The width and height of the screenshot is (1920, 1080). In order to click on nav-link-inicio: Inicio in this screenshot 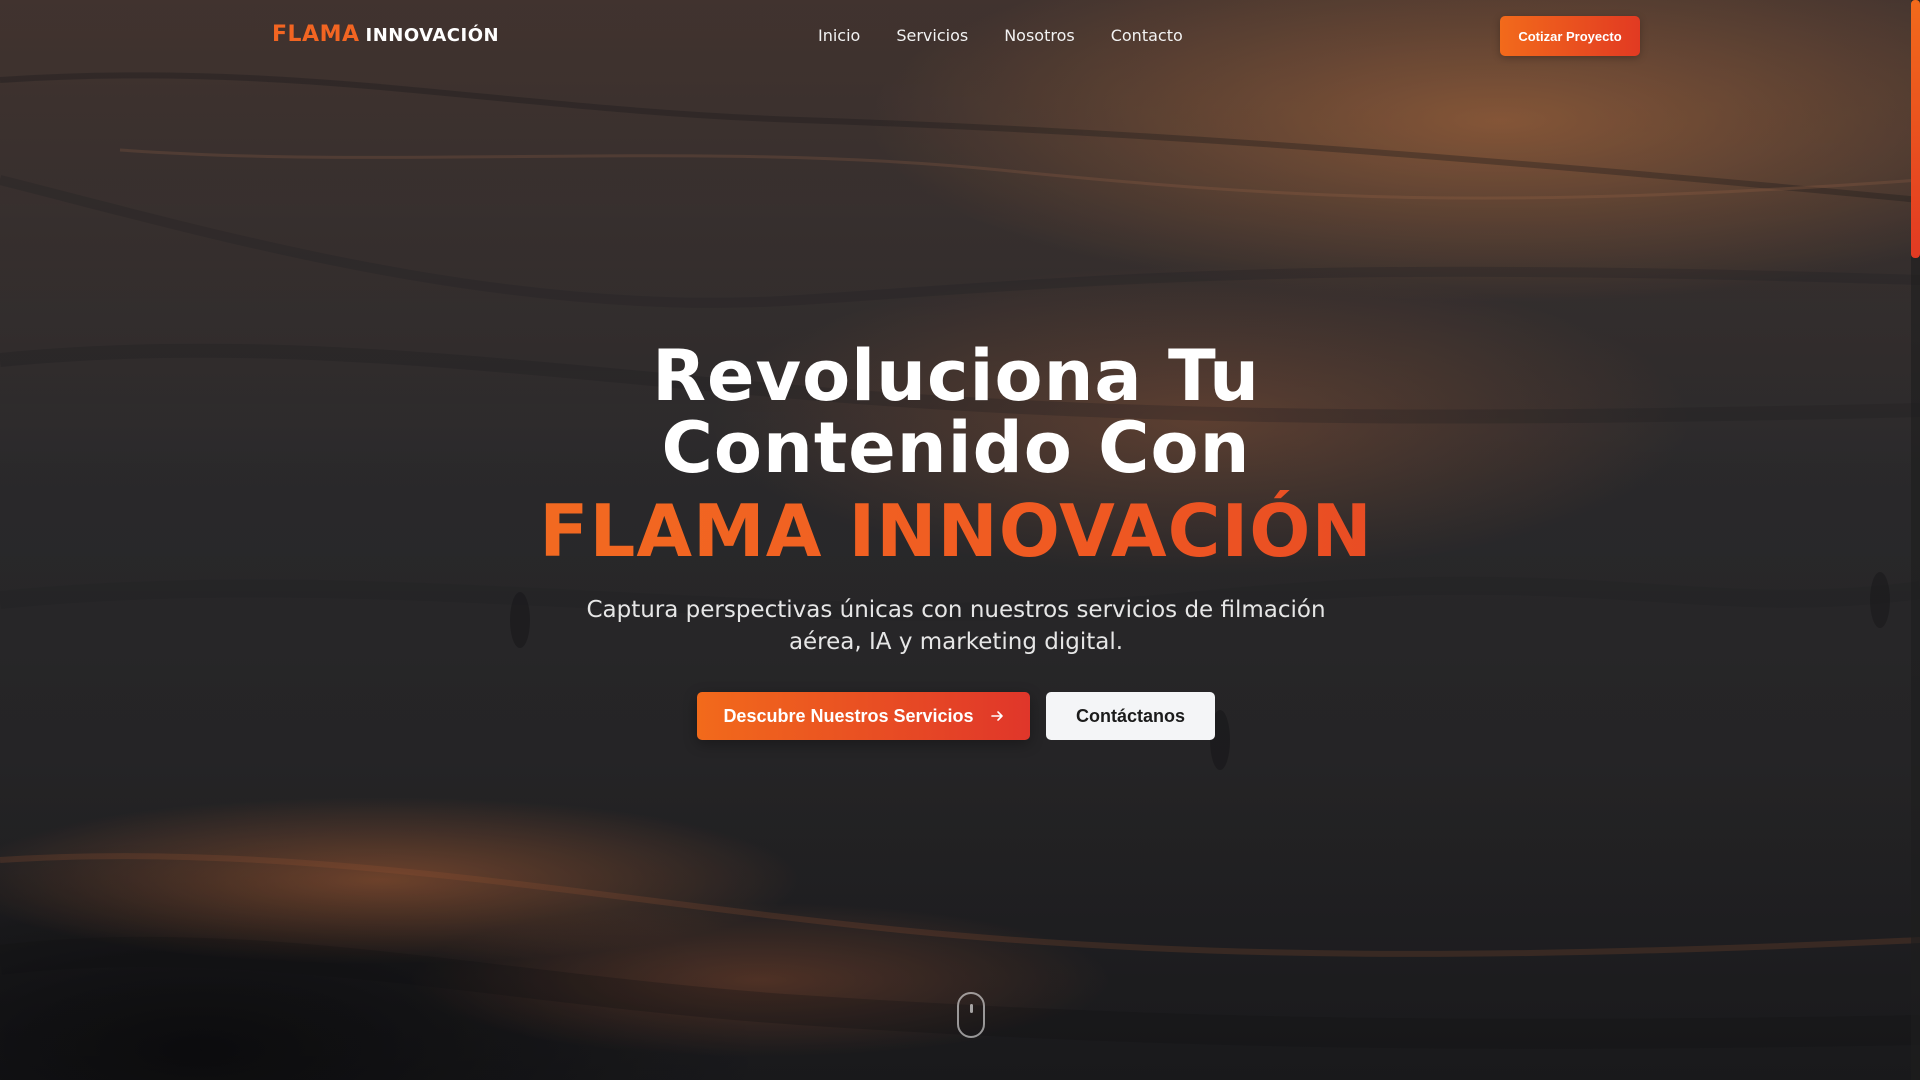, I will do `click(839, 35)`.